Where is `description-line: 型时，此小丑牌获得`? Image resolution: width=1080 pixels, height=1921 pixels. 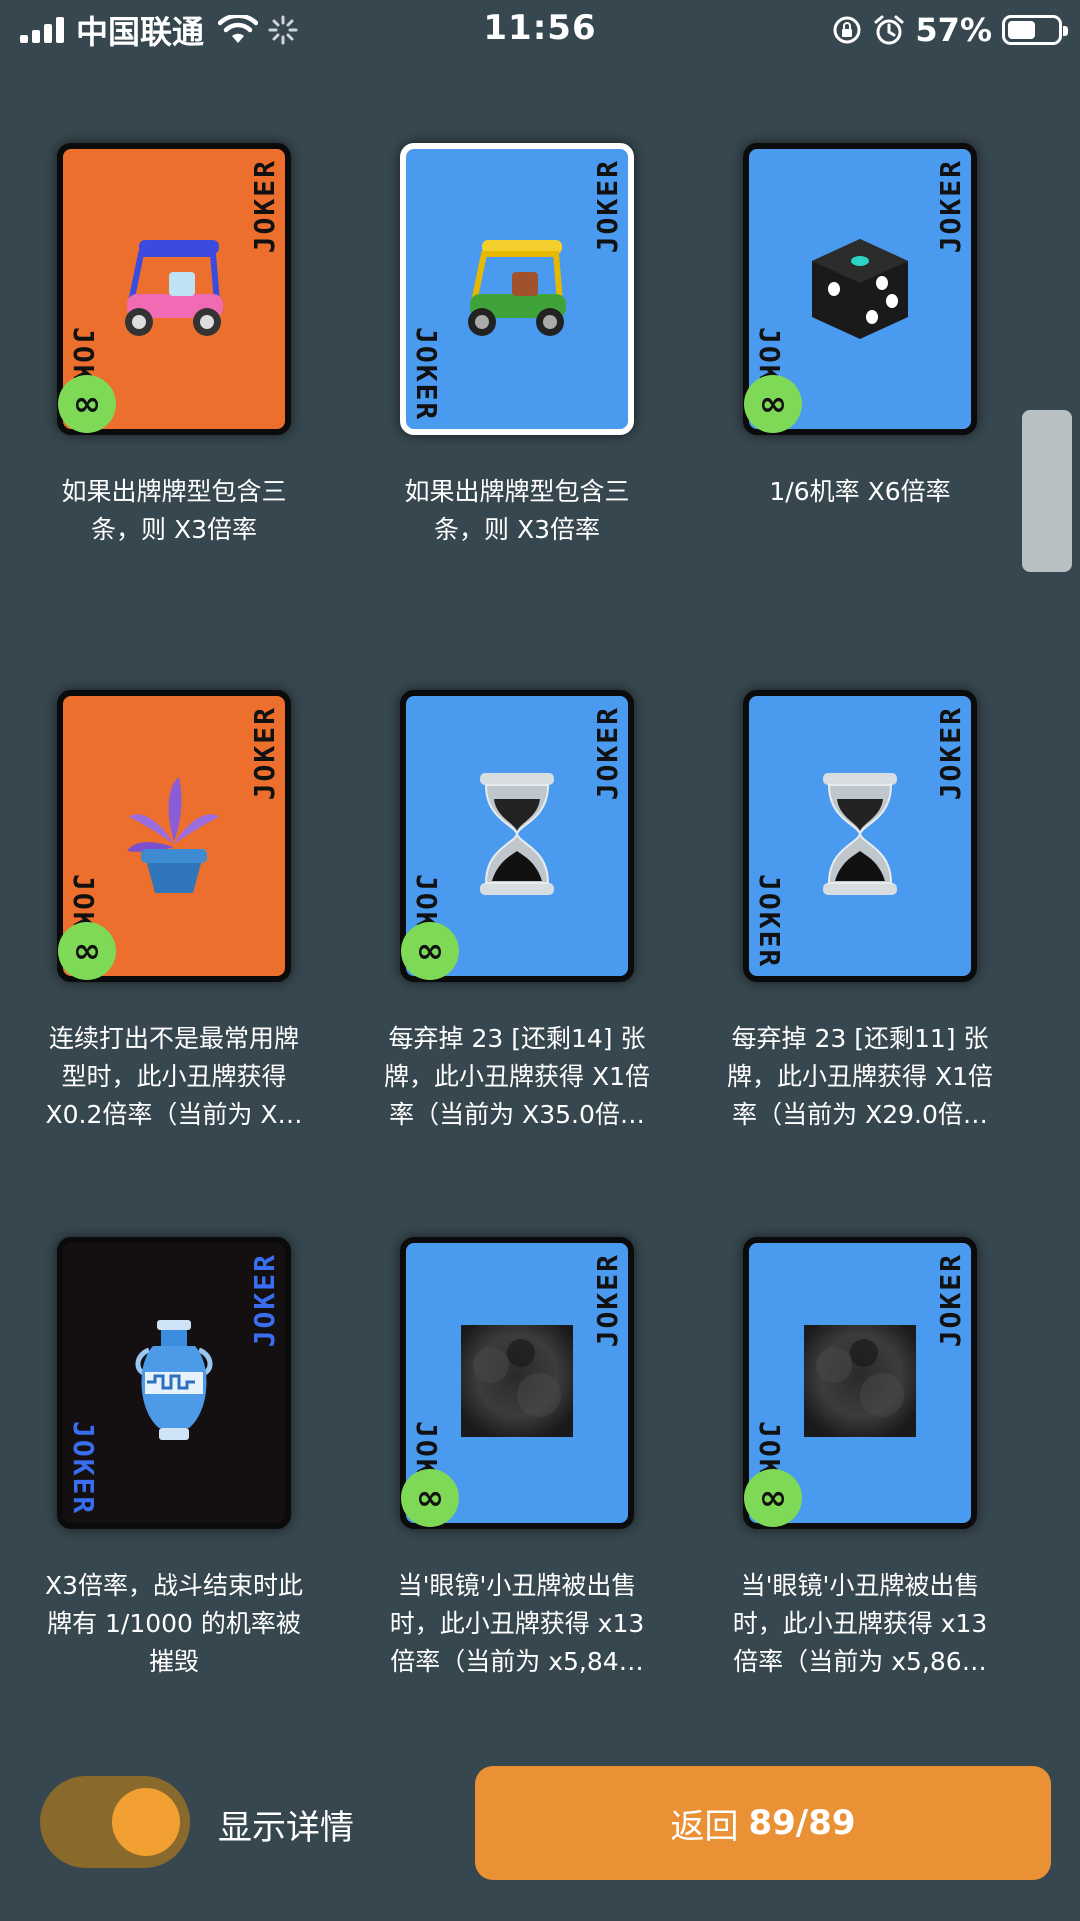 description-line: 型时，此小丑牌获得 is located at coordinates (174, 1076).